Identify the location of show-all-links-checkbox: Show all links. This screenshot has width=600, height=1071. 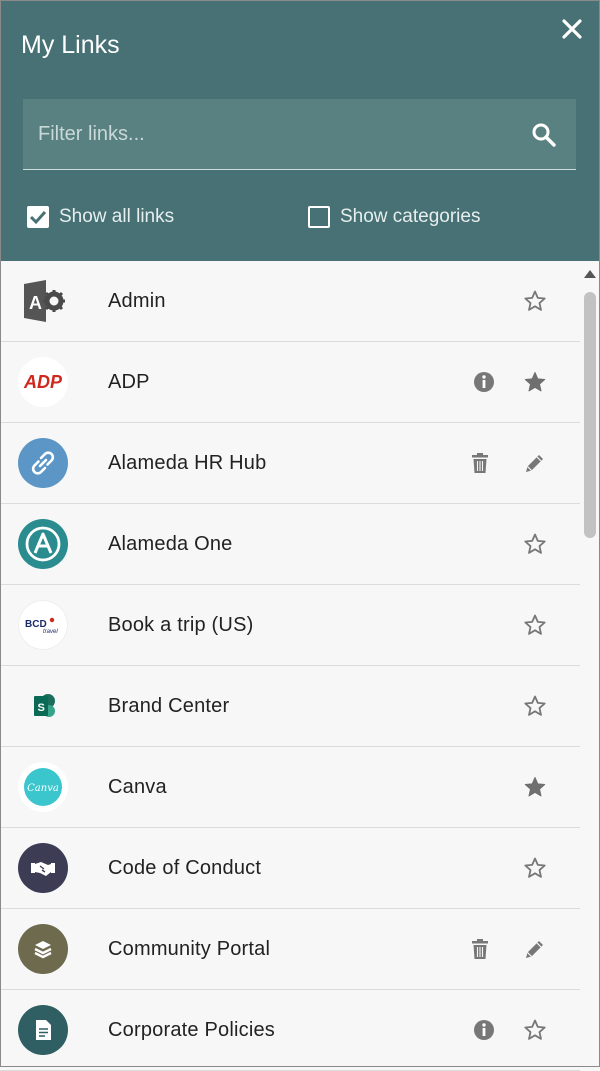
(100, 217).